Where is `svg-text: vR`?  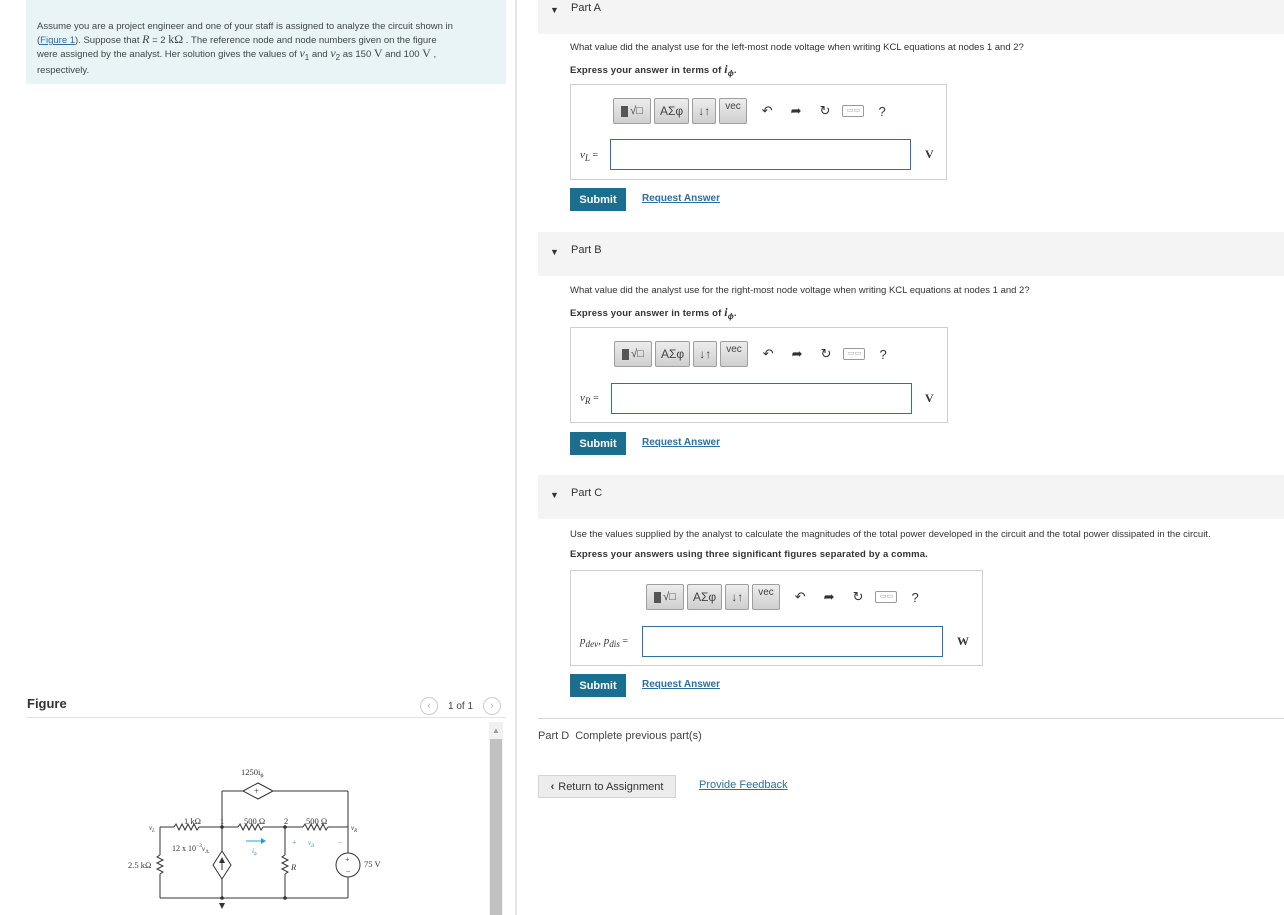
svg-text: vR is located at coordinates (354, 829).